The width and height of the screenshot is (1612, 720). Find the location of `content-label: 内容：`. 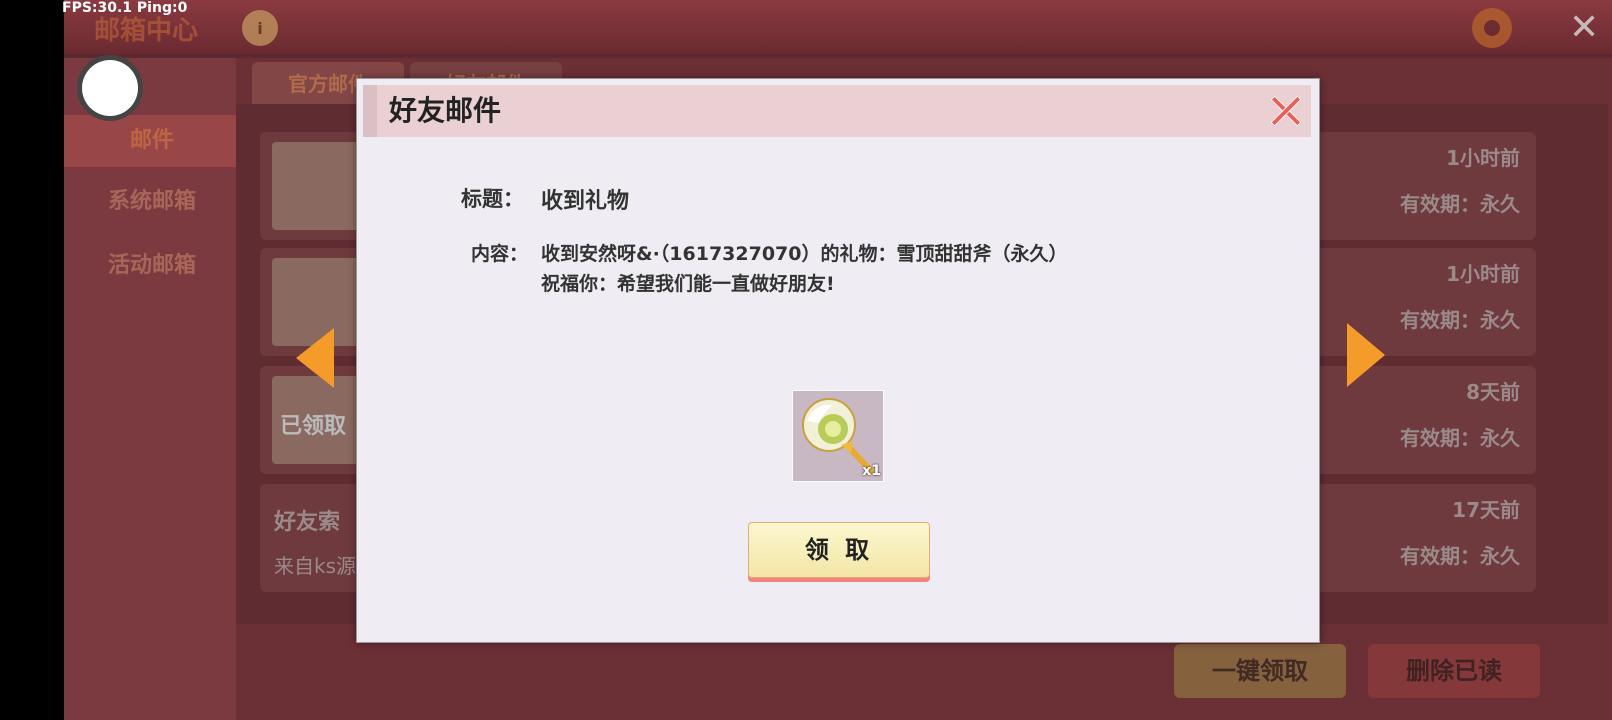

content-label: 内容： is located at coordinates (500, 254).